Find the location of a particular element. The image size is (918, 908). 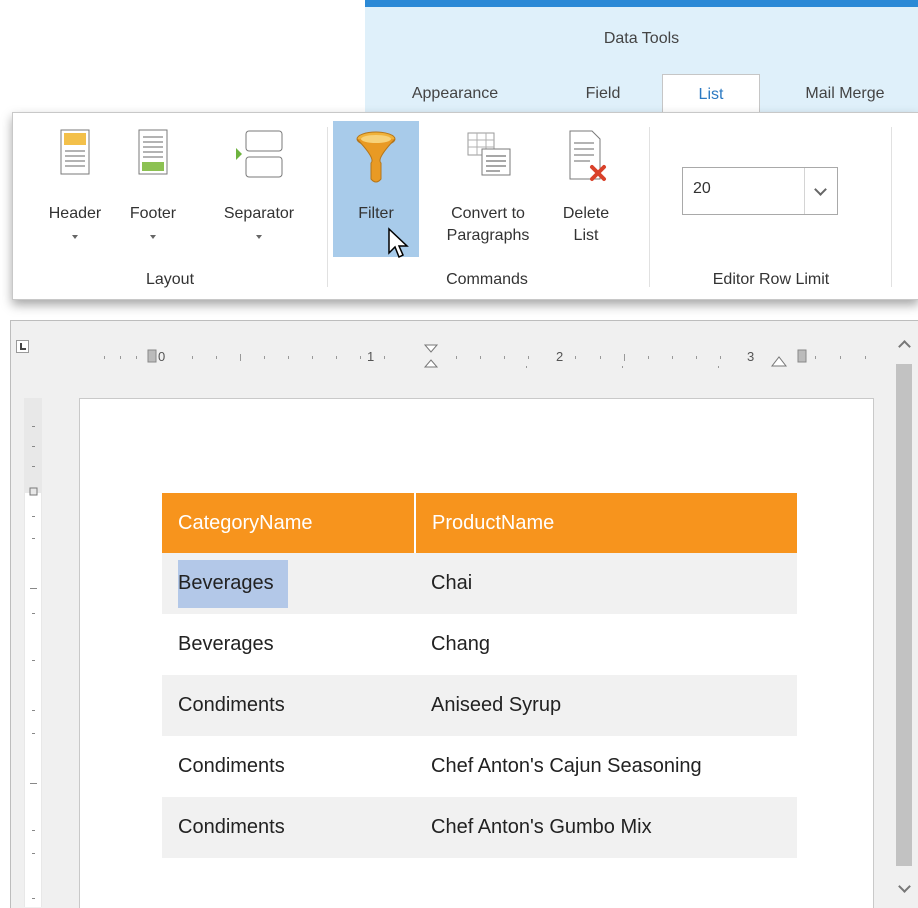

tab-mail-merge: Mail Merge is located at coordinates (845, 94).